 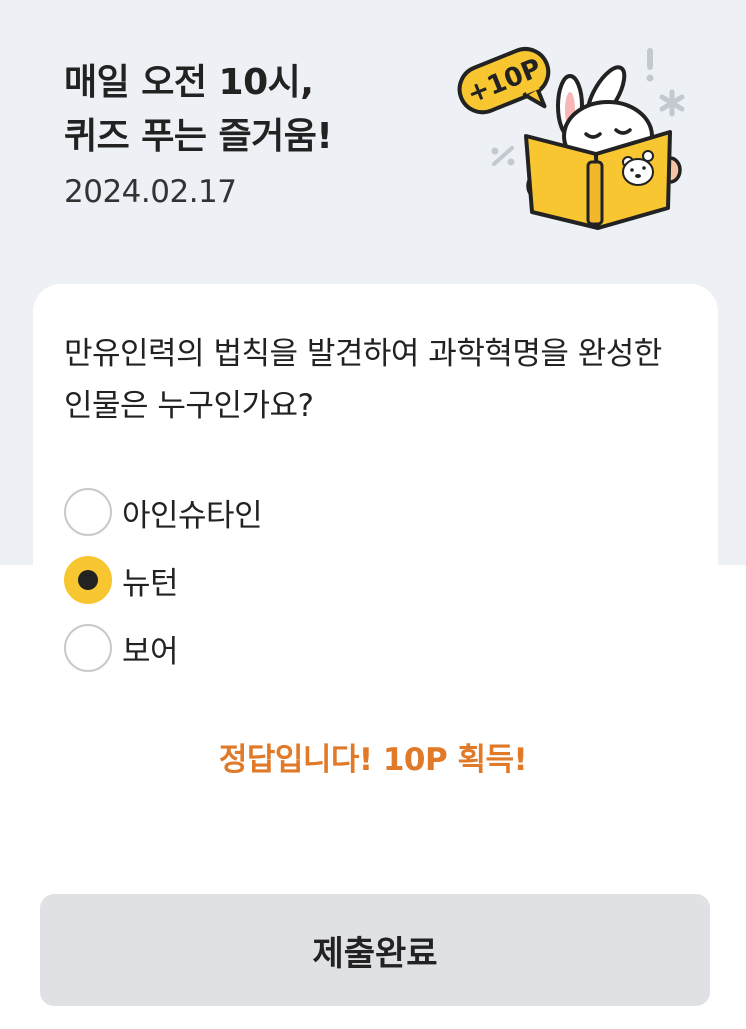 What do you see at coordinates (150, 583) in the screenshot?
I see `option-label: 뉴턴` at bounding box center [150, 583].